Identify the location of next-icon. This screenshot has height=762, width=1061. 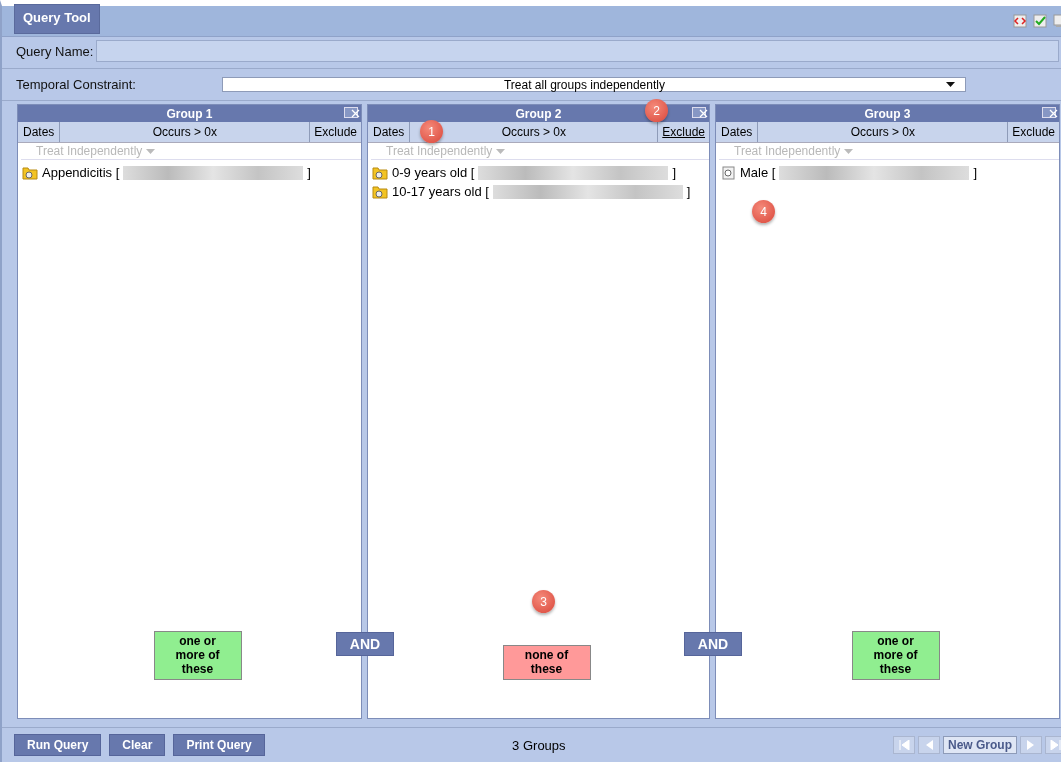
(1031, 745).